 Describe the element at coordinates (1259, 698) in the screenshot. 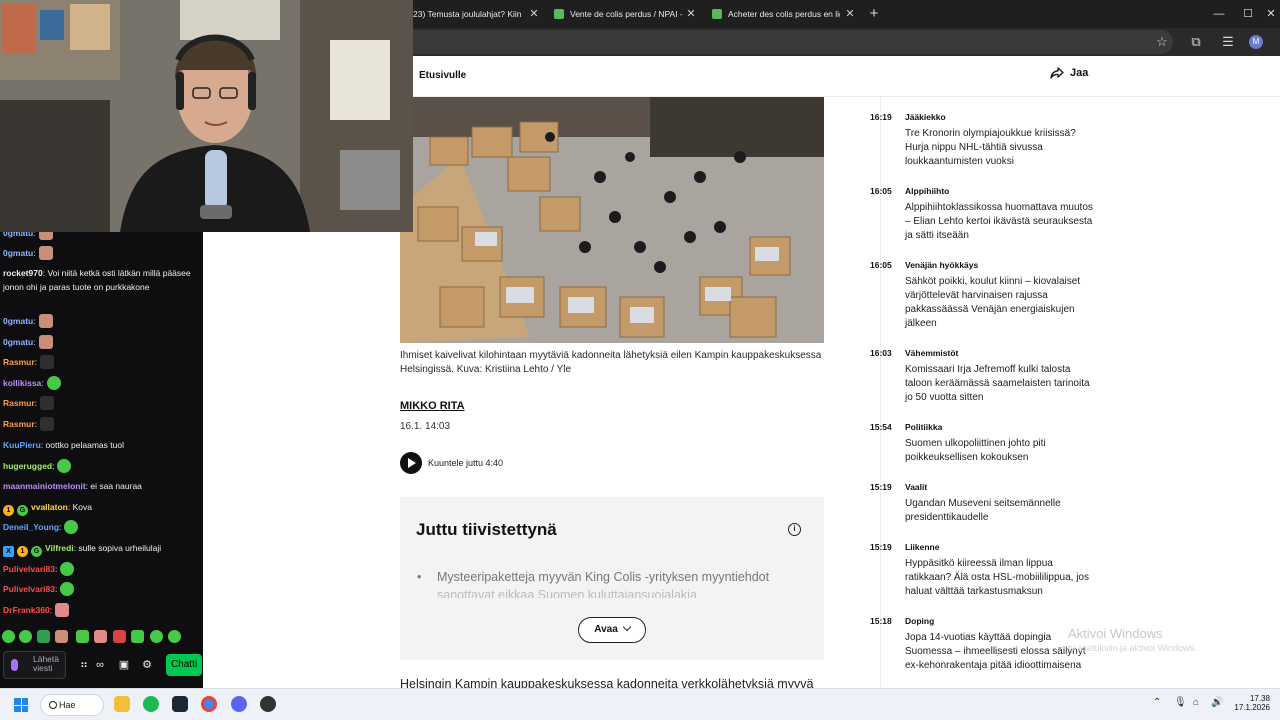

I see `clock-time: 17.38` at that location.